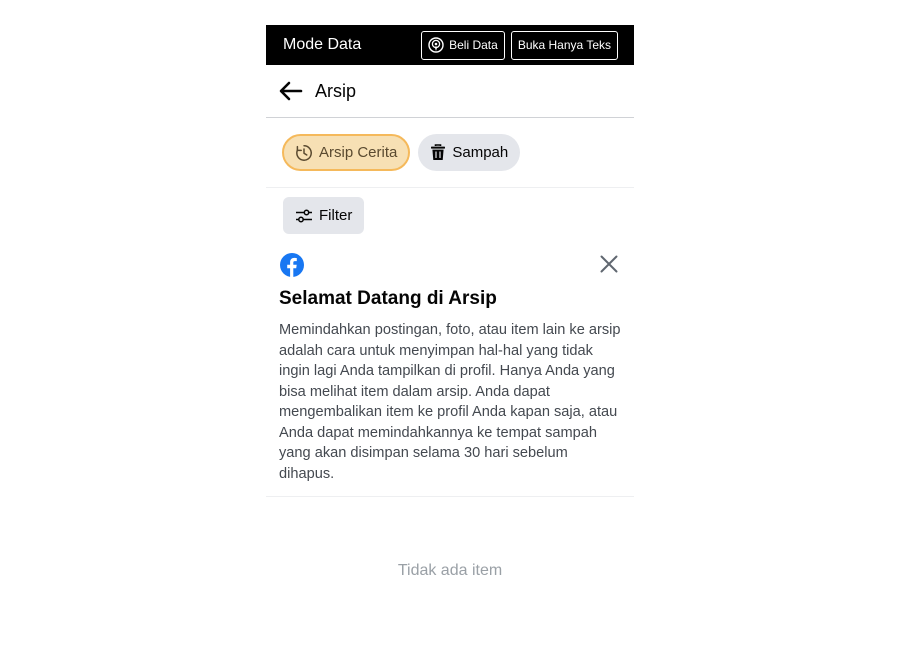 This screenshot has height=653, width=900. Describe the element at coordinates (322, 44) in the screenshot. I see `data-mode-title: Mode Data` at that location.